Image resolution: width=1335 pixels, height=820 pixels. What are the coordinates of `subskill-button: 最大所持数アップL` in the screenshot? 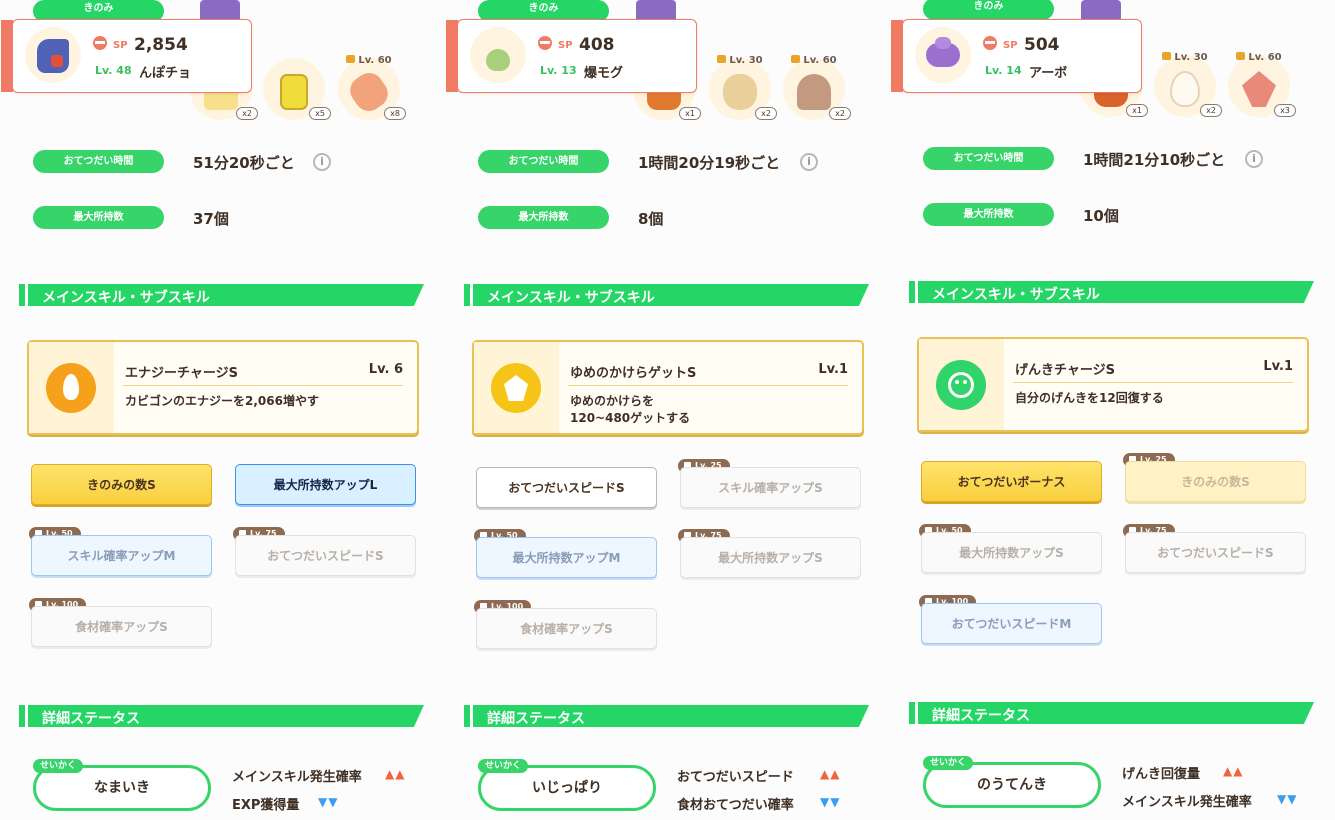 It's located at (325, 484).